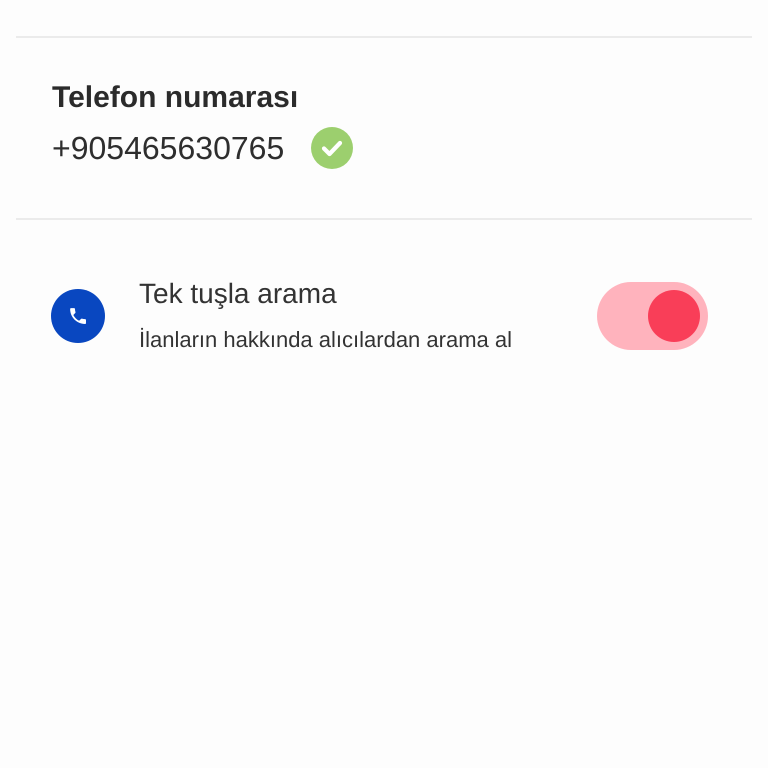 Image resolution: width=768 pixels, height=768 pixels. Describe the element at coordinates (238, 294) in the screenshot. I see `setting-title: Tek tuşla arama` at that location.